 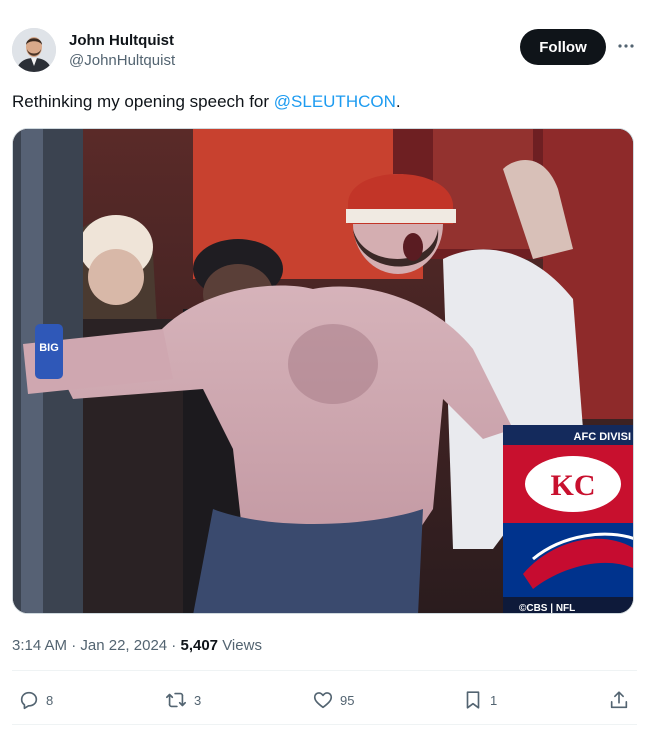 I want to click on views-count: 5,407, so click(x=199, y=645).